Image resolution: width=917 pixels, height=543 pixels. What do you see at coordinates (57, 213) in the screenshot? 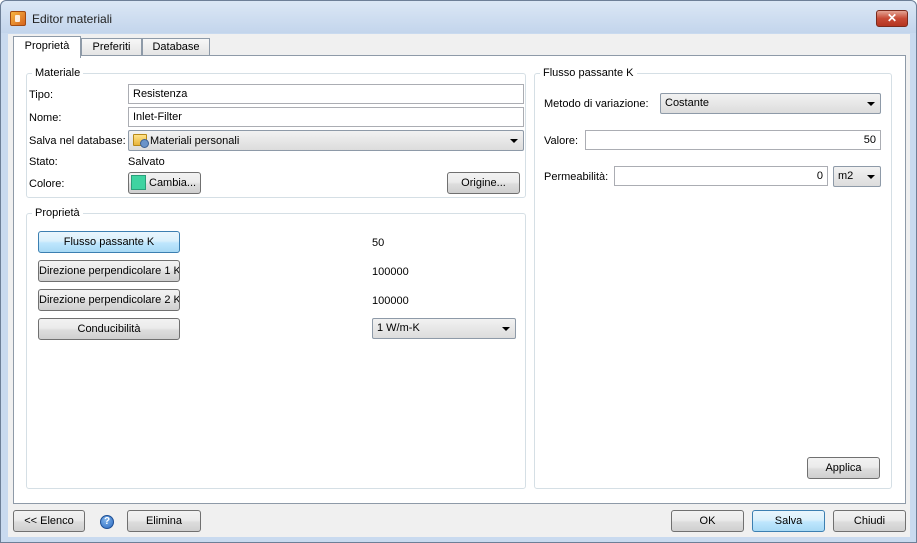
I see `proprieta-group-title: Proprietà` at bounding box center [57, 213].